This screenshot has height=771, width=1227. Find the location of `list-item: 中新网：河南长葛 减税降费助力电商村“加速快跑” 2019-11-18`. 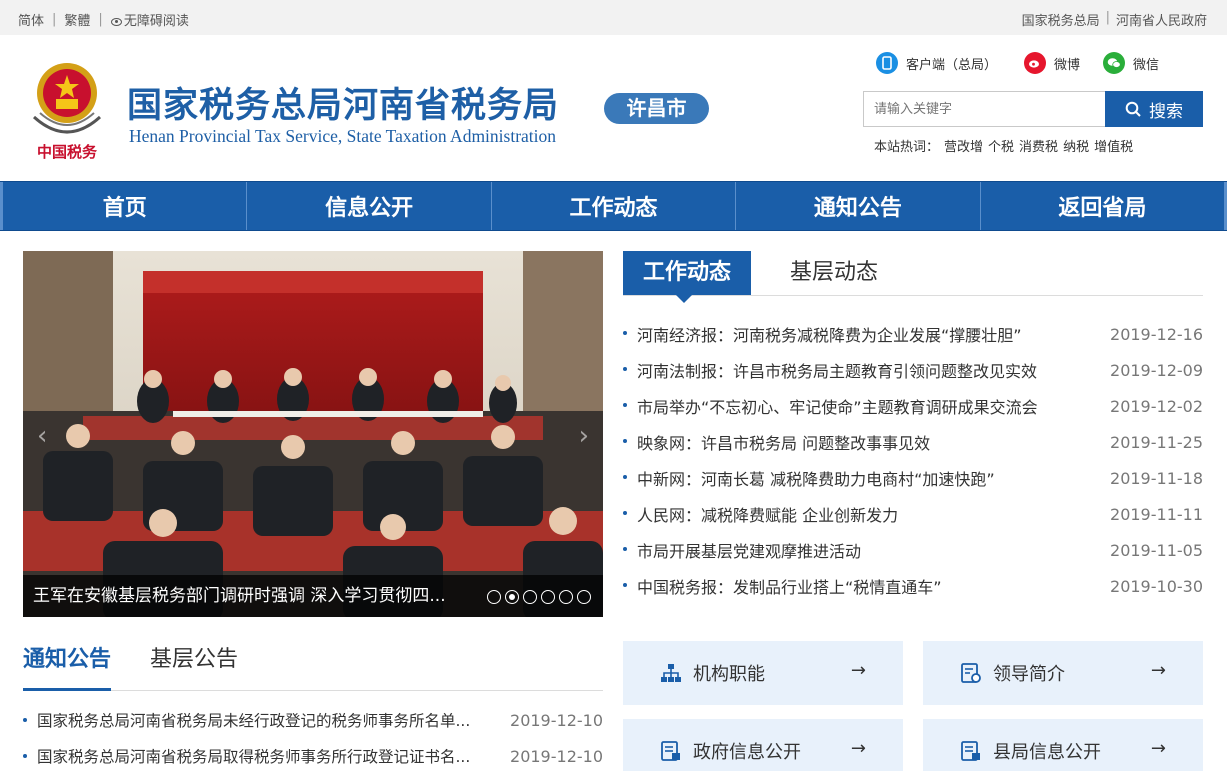

list-item: 中新网：河南长葛 减税降费助力电商村“加速快跑” 2019-11-18 is located at coordinates (913, 478).